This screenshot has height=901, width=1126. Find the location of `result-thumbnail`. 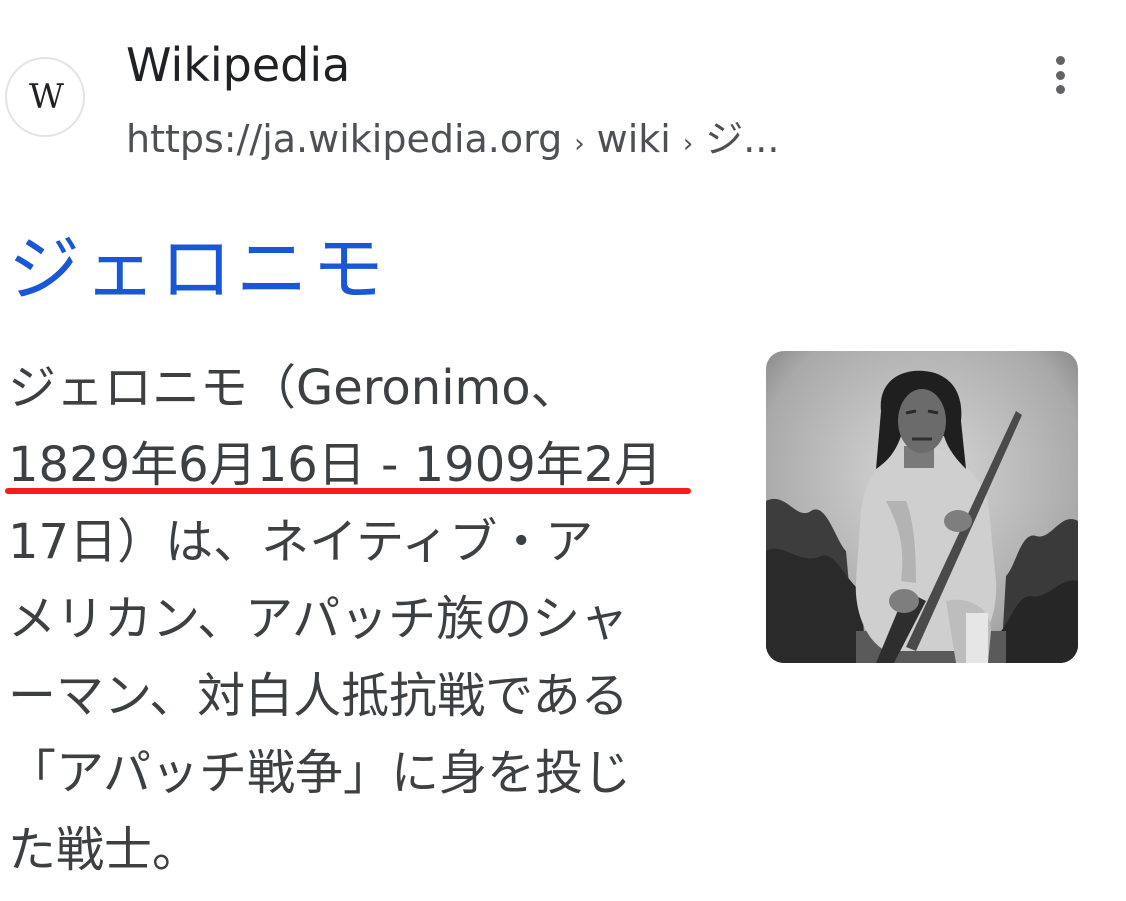

result-thumbnail is located at coordinates (922, 507).